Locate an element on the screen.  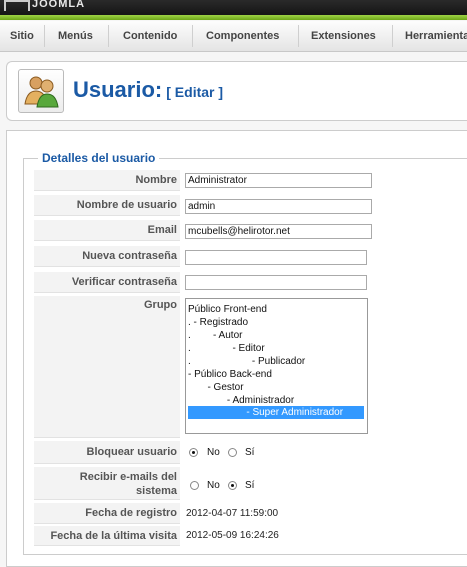
users-icon is located at coordinates (41, 91).